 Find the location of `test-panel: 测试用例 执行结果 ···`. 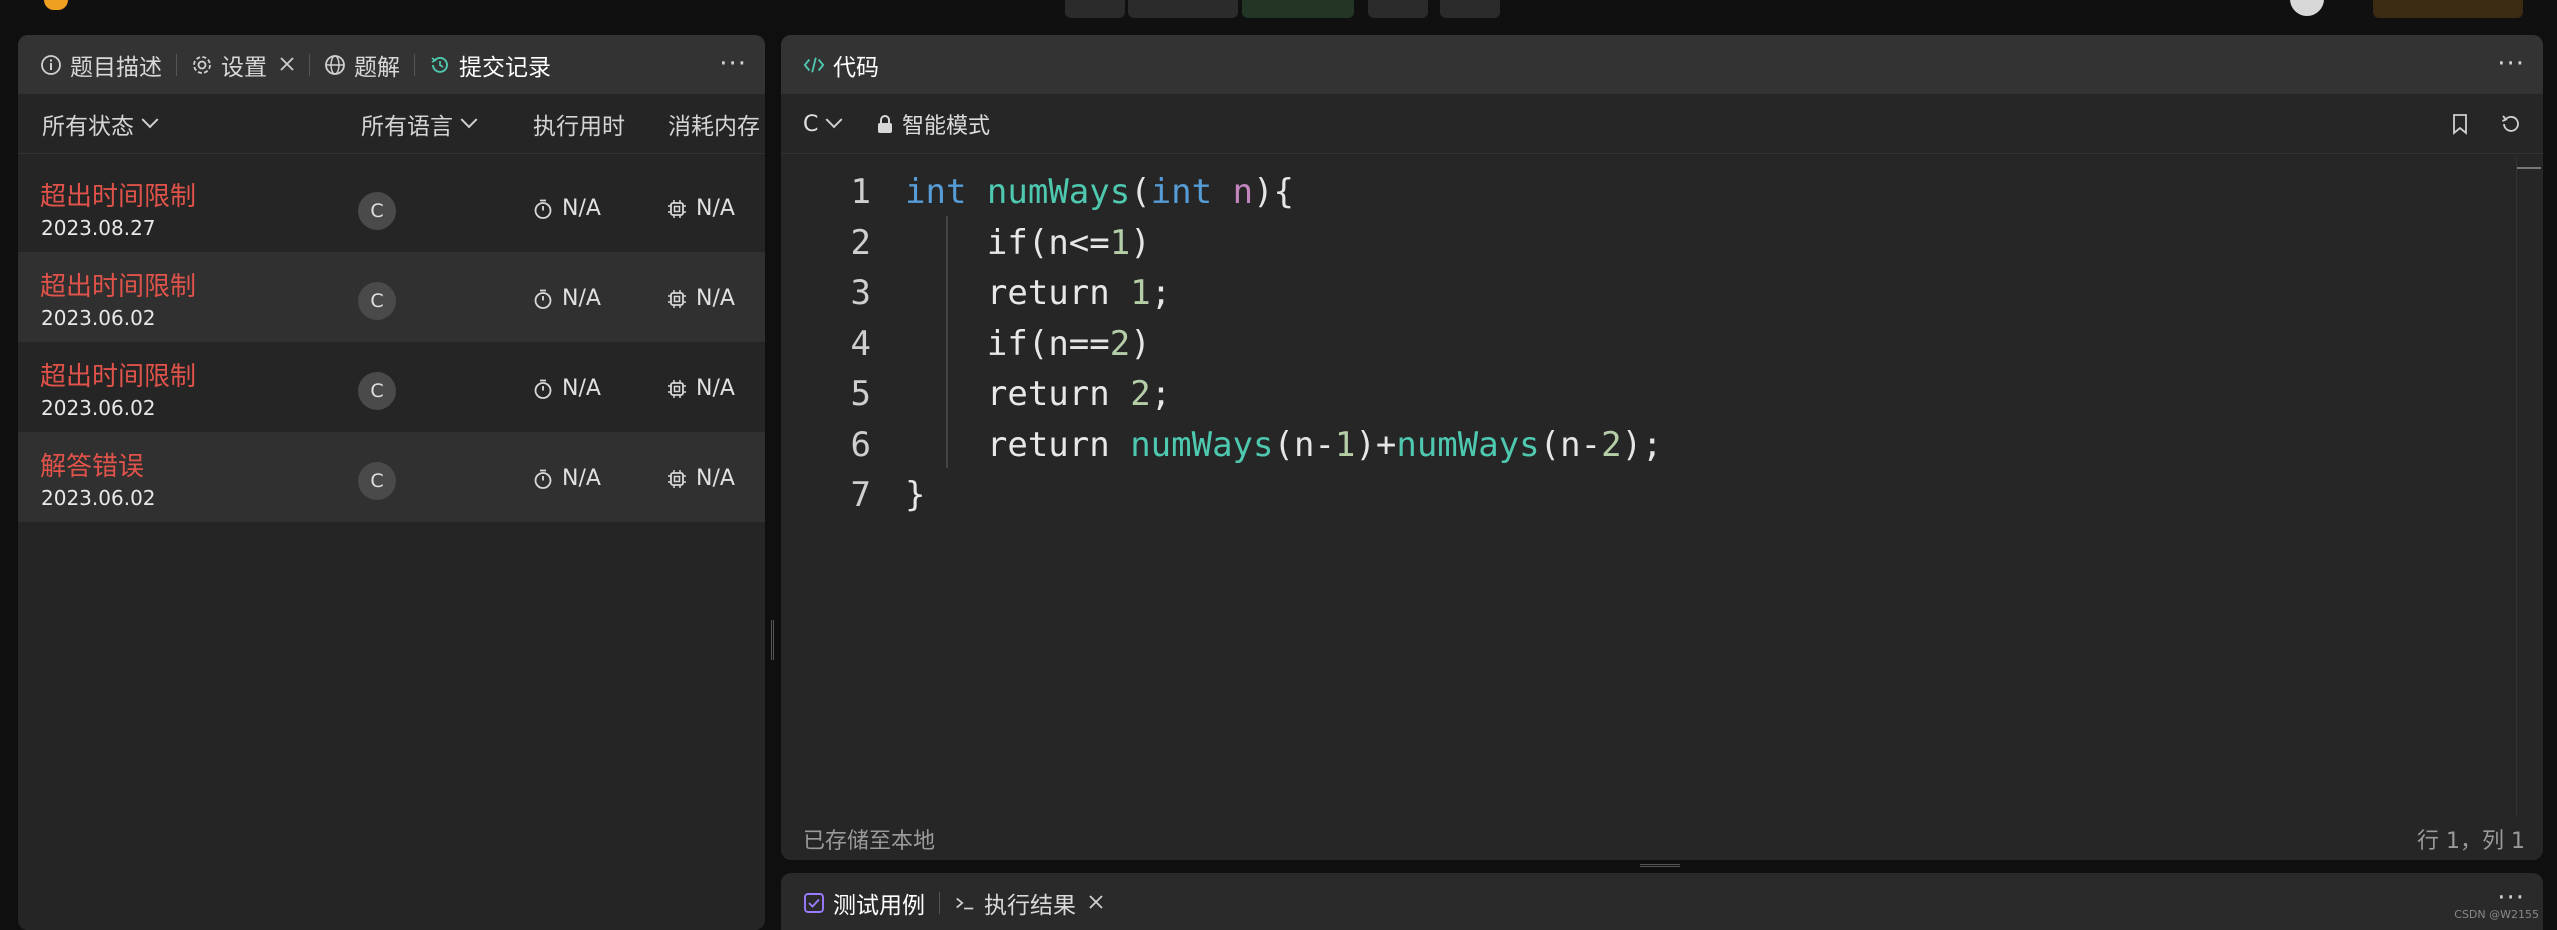

test-panel: 测试用例 执行结果 ··· is located at coordinates (1662, 901).